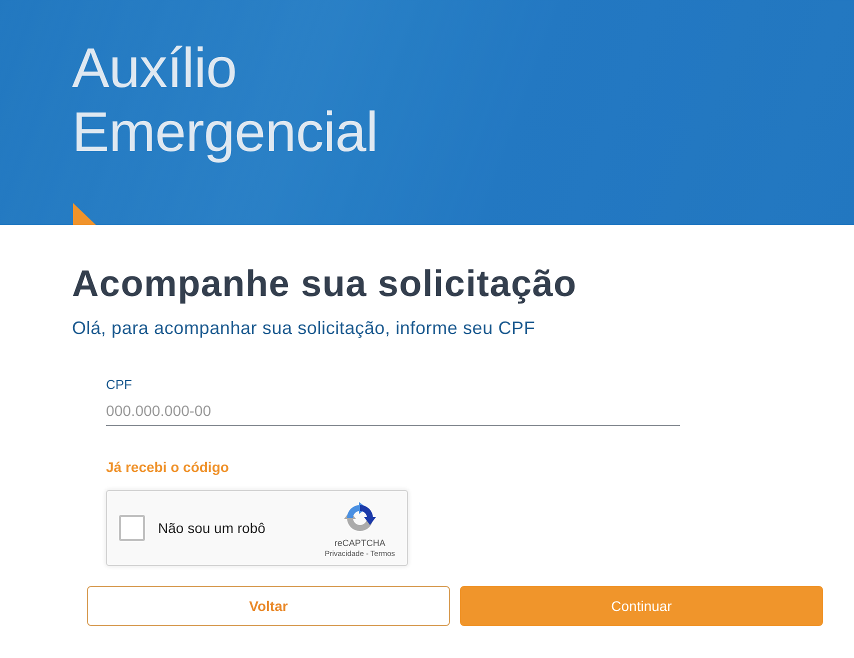 The width and height of the screenshot is (854, 658). I want to click on triangle-icon, so click(84, 214).